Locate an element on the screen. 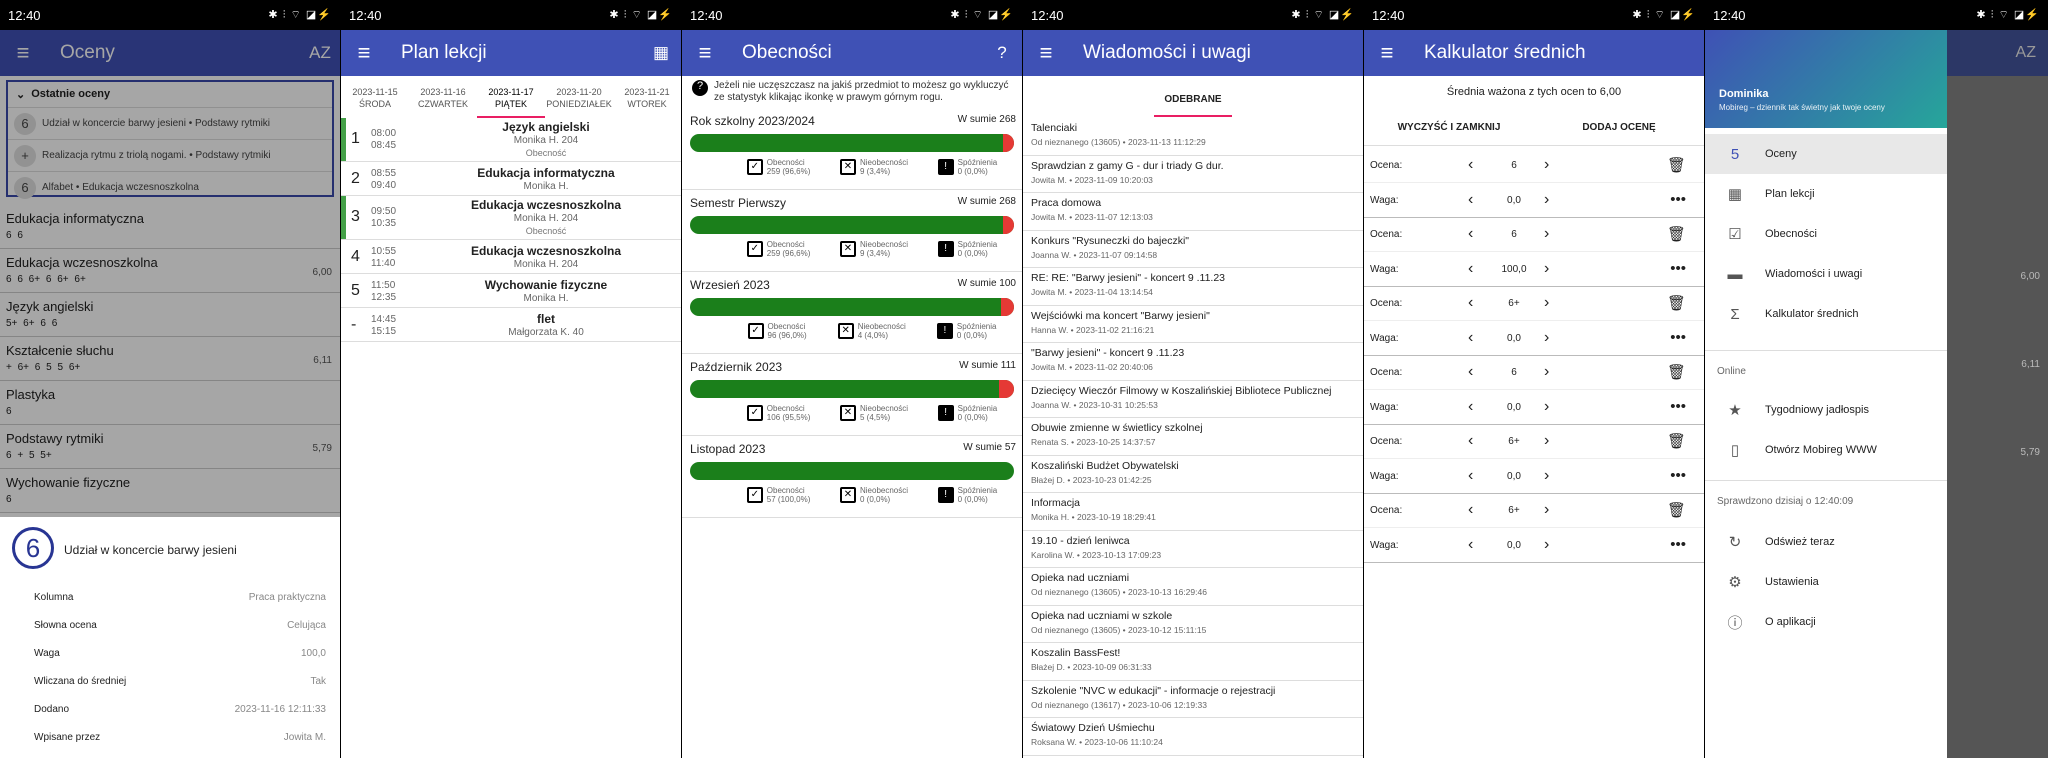  stat-label: Obecności is located at coordinates (785, 162).